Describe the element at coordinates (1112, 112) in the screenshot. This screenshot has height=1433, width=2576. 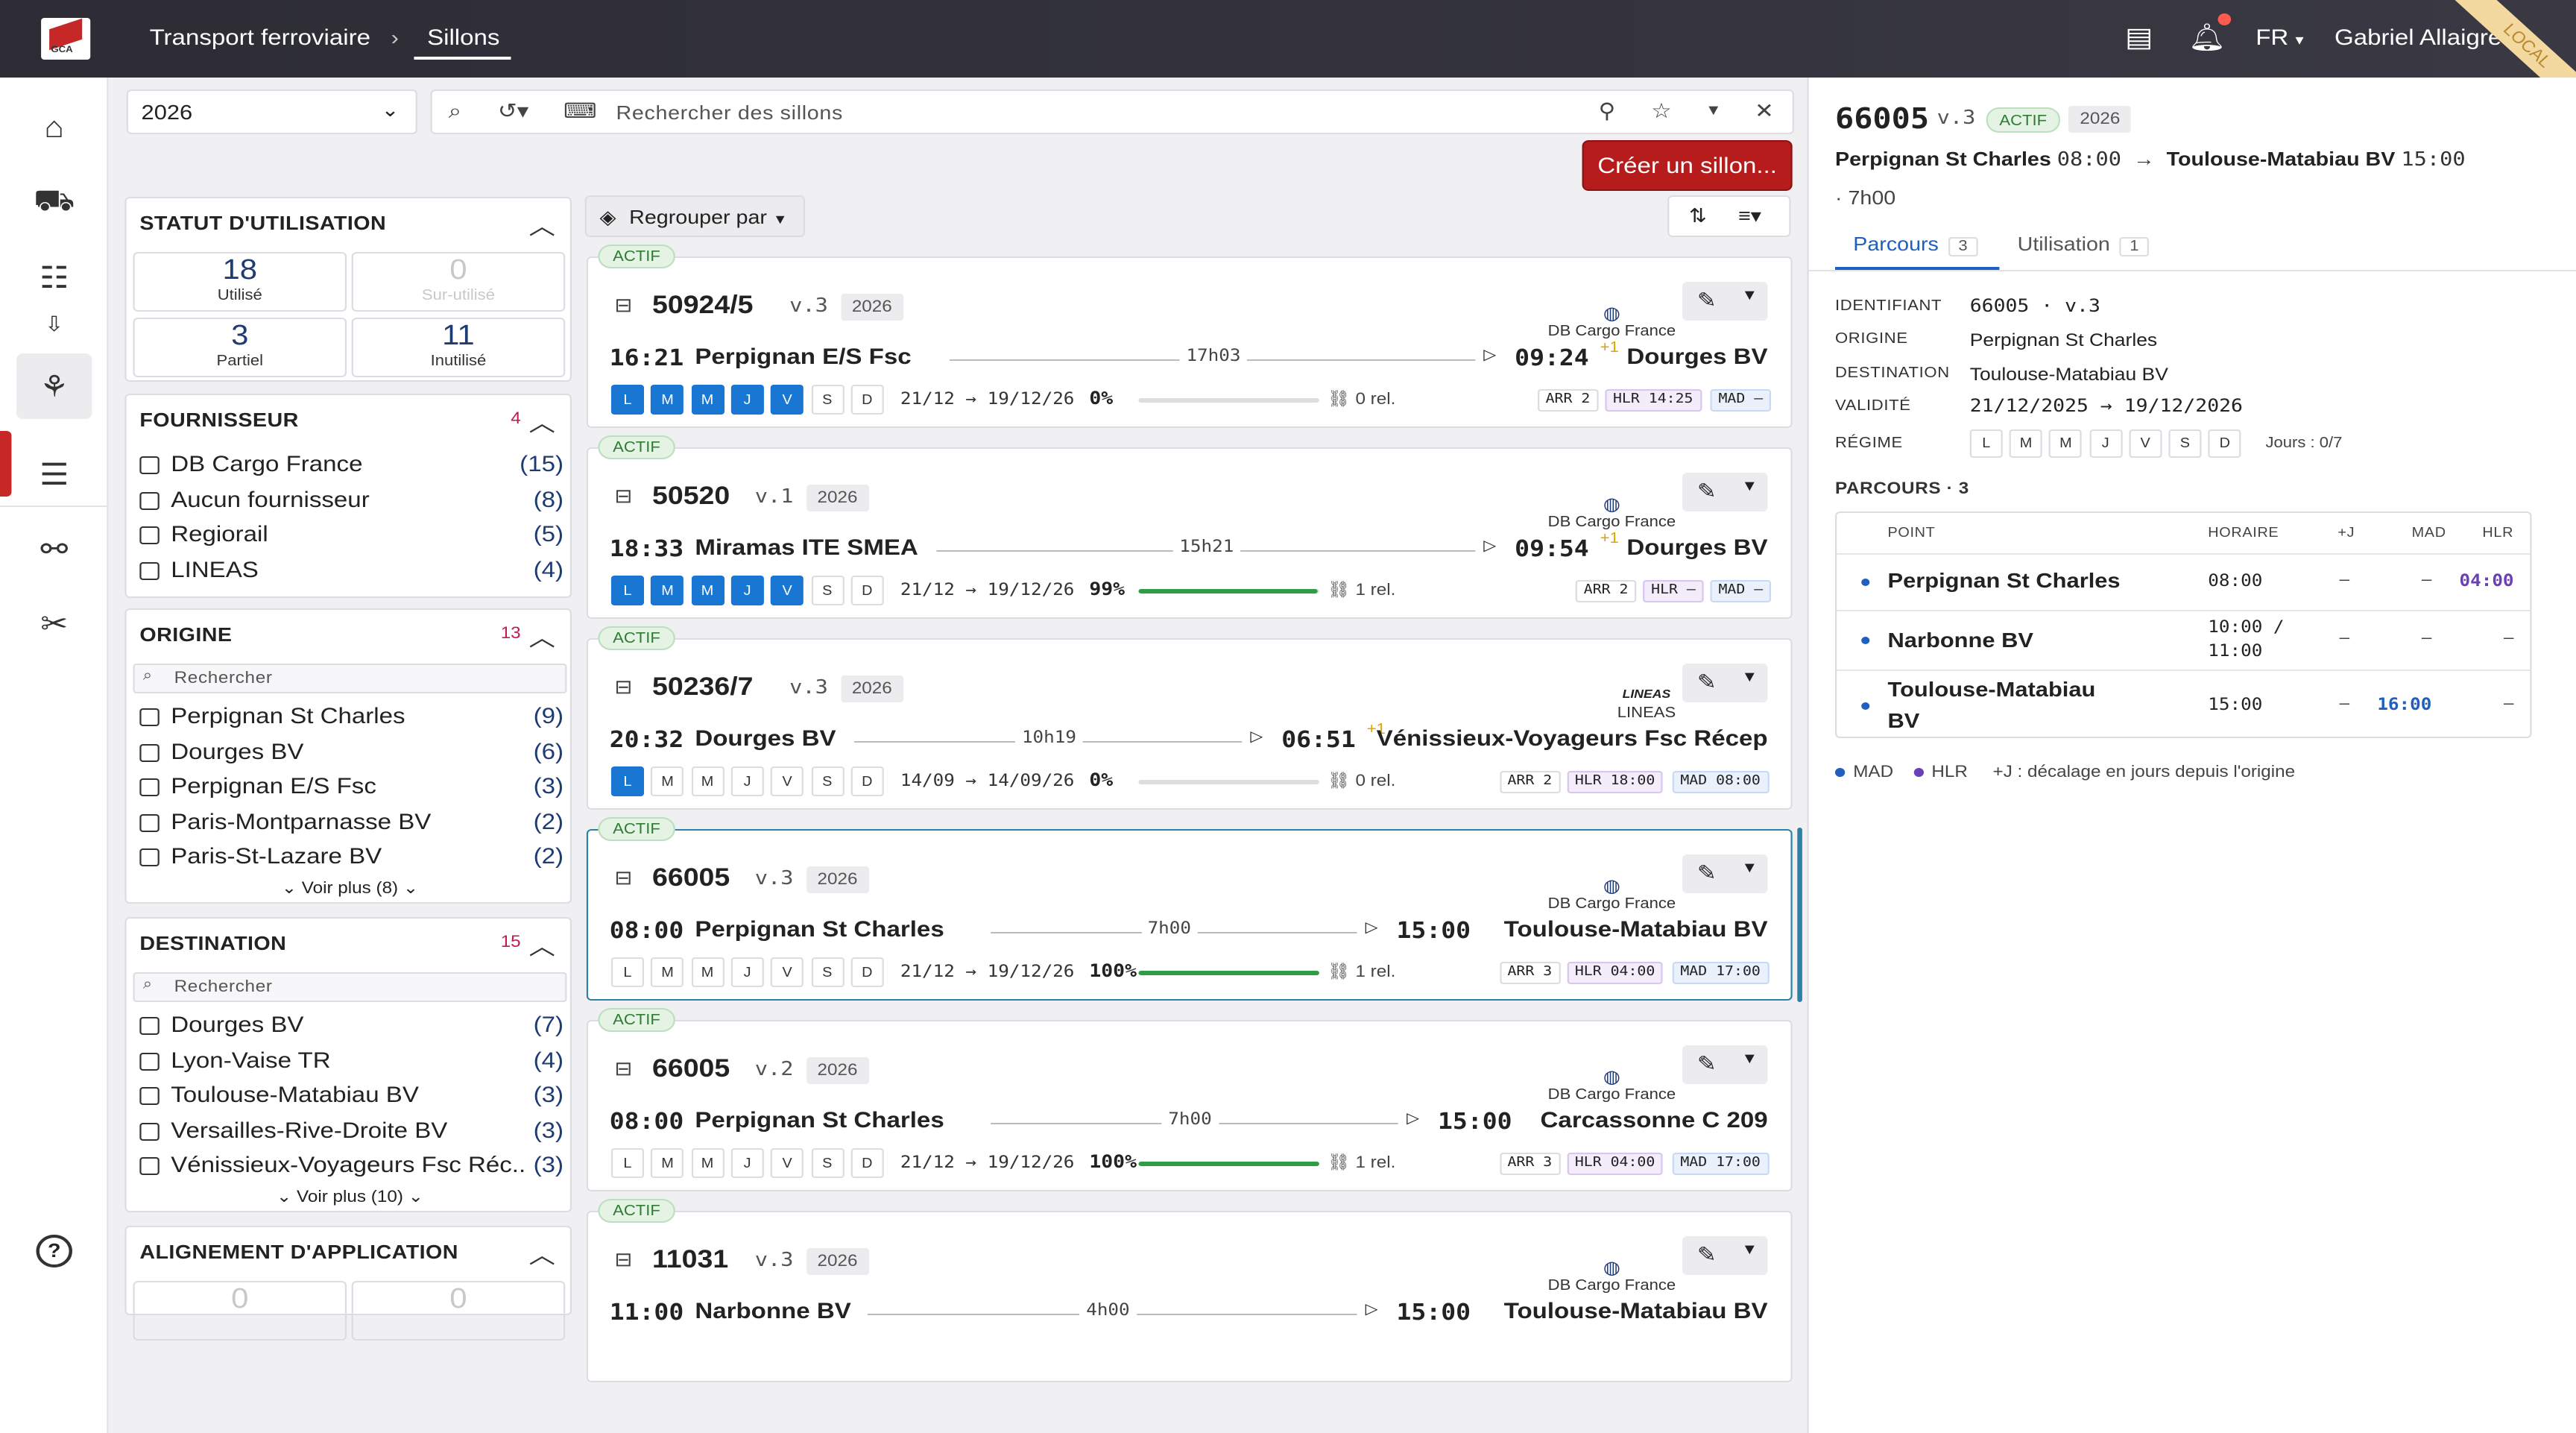
I see `search-bar: ⌕ ↺▾ ⌨ Rechercher des sillons ⚲ ☆ ▼ ✕` at that location.